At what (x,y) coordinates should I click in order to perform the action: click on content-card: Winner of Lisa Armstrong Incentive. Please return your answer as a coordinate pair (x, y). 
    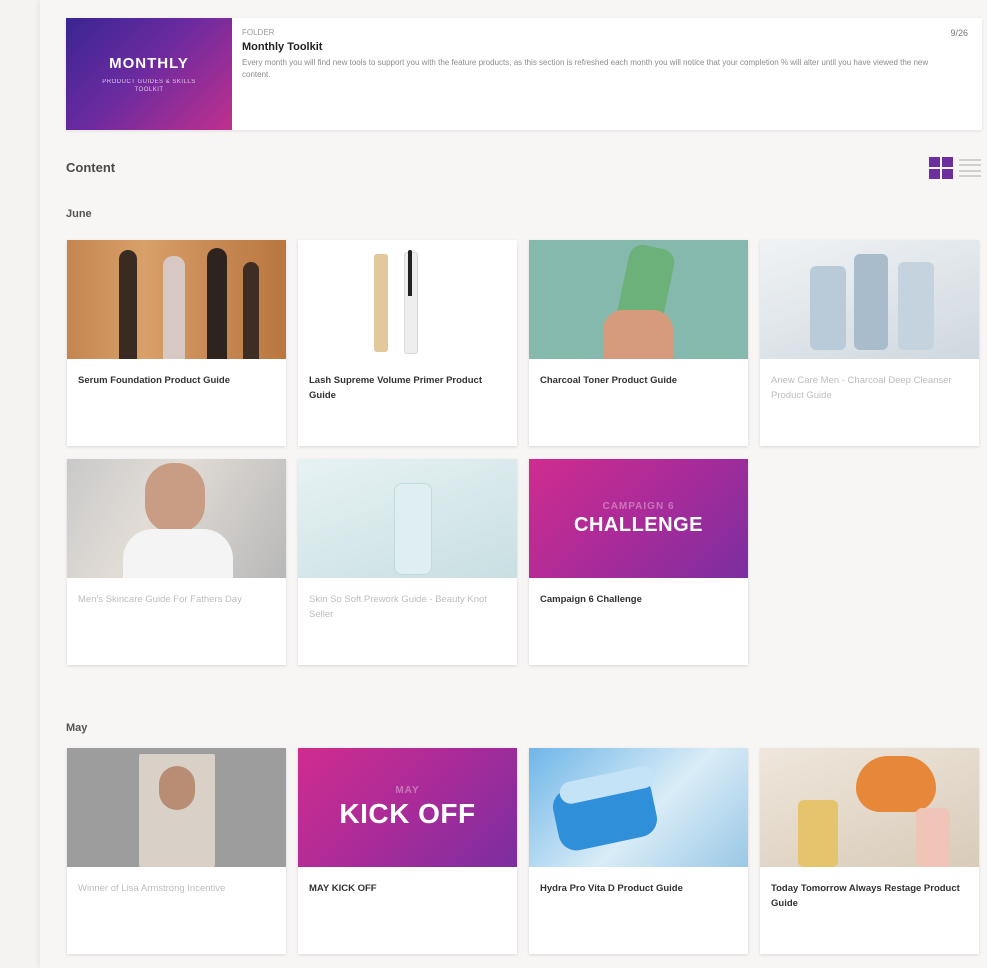
    Looking at the image, I should click on (176, 851).